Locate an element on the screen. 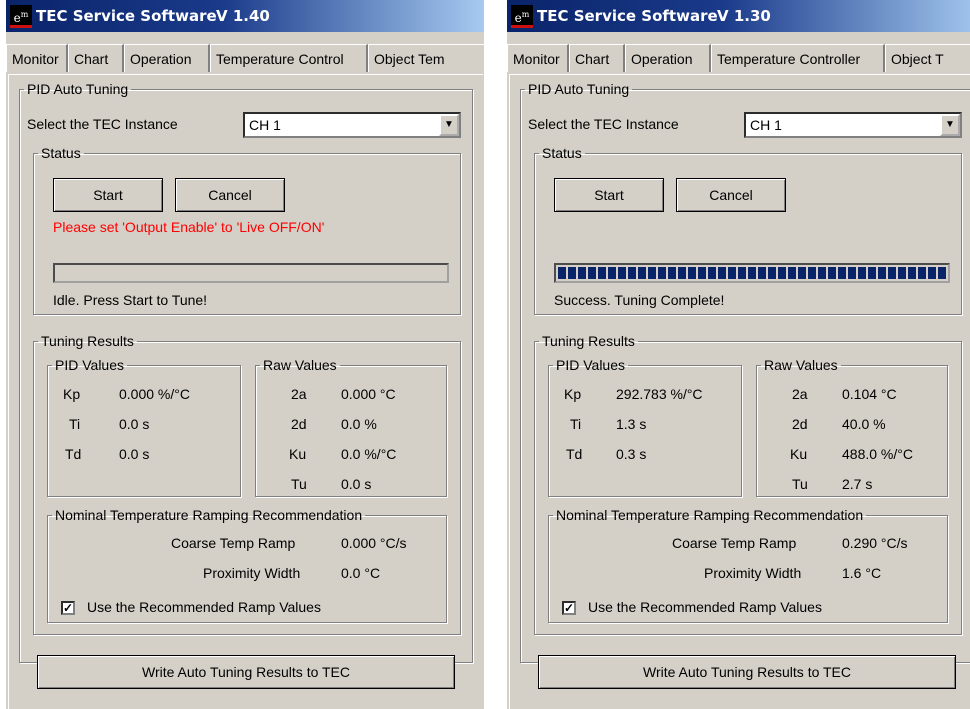 The height and width of the screenshot is (709, 970). tab-temperature-controller: Temperature Controller is located at coordinates (798, 58).